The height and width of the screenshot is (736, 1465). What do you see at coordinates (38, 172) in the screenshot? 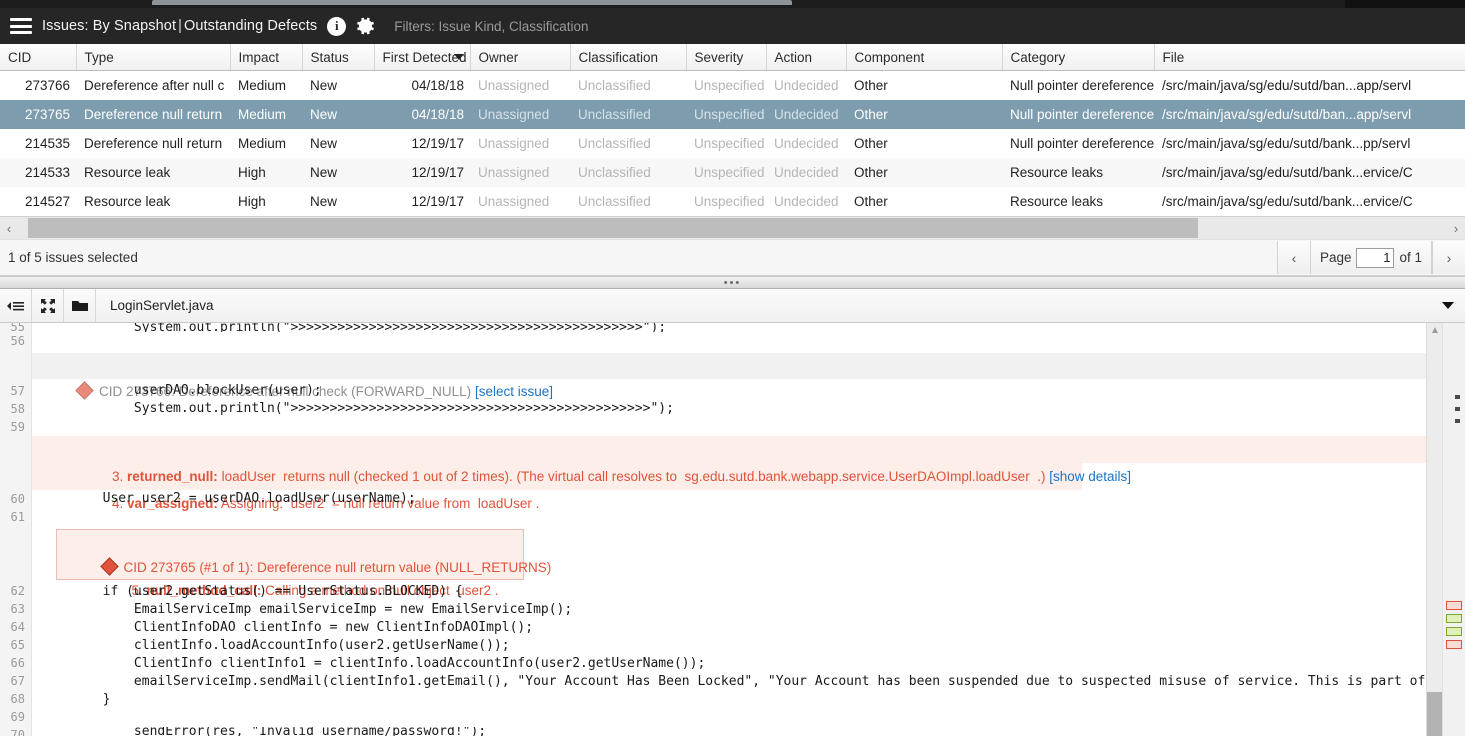
I see `cell-cid: 214533` at bounding box center [38, 172].